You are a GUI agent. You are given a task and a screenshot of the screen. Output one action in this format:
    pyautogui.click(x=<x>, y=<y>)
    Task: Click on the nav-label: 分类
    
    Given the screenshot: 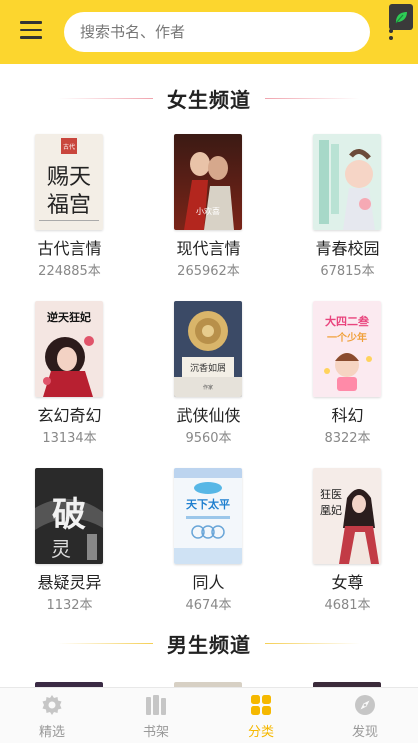 What is the action you would take?
    pyautogui.click(x=260, y=732)
    